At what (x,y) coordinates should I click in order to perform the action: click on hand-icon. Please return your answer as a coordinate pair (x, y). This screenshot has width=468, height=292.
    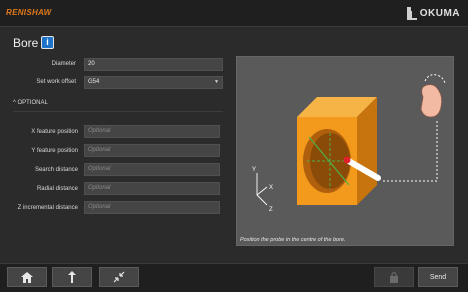
    Looking at the image, I should click on (433, 96).